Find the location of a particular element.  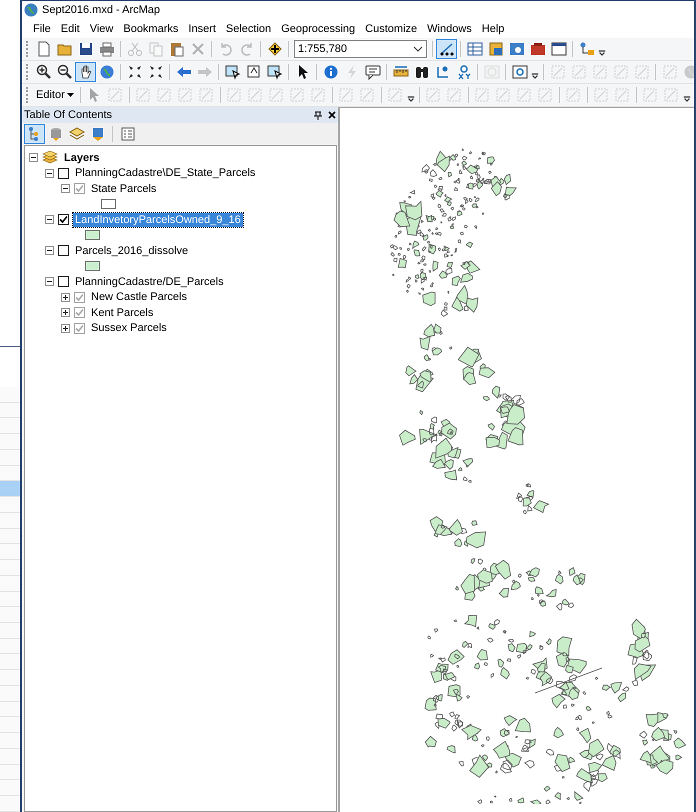

menu-item: Edit is located at coordinates (70, 28).